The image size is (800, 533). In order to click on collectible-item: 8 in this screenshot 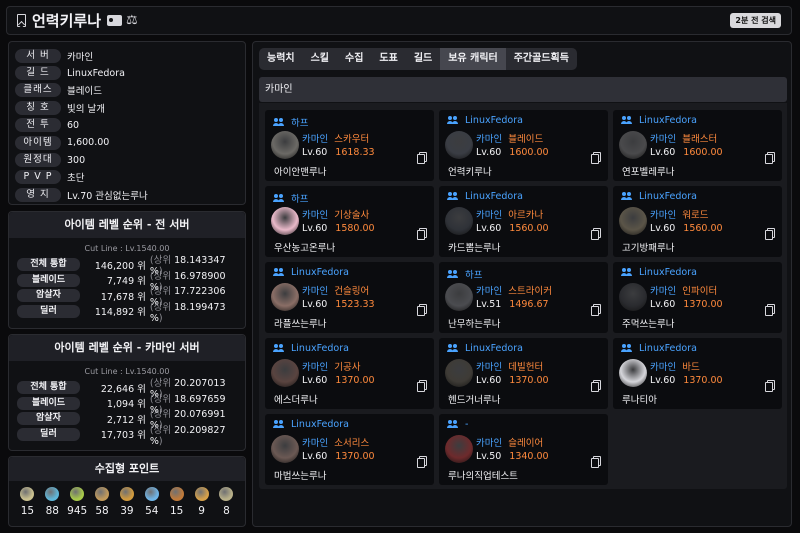, I will do `click(226, 502)`.